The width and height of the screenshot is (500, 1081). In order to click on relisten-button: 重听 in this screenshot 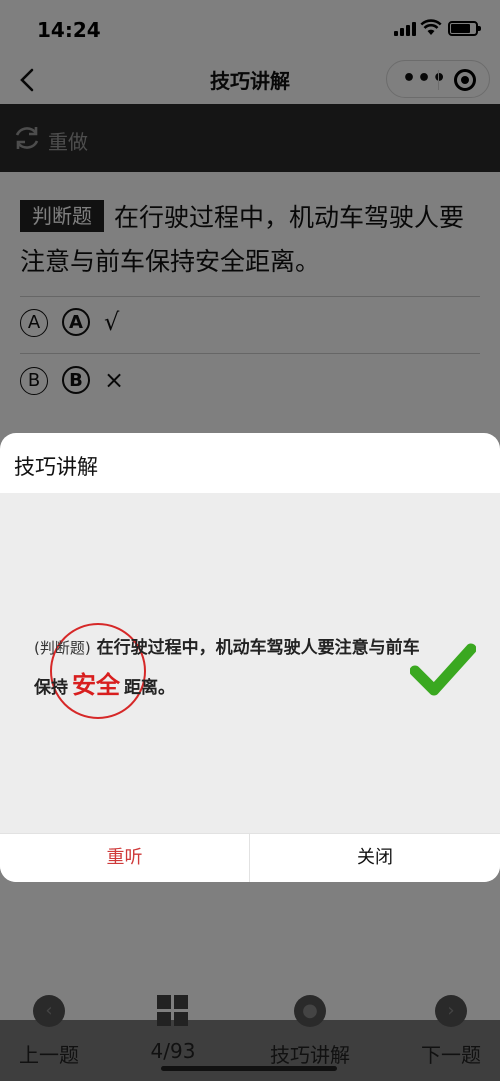, I will do `click(124, 858)`.